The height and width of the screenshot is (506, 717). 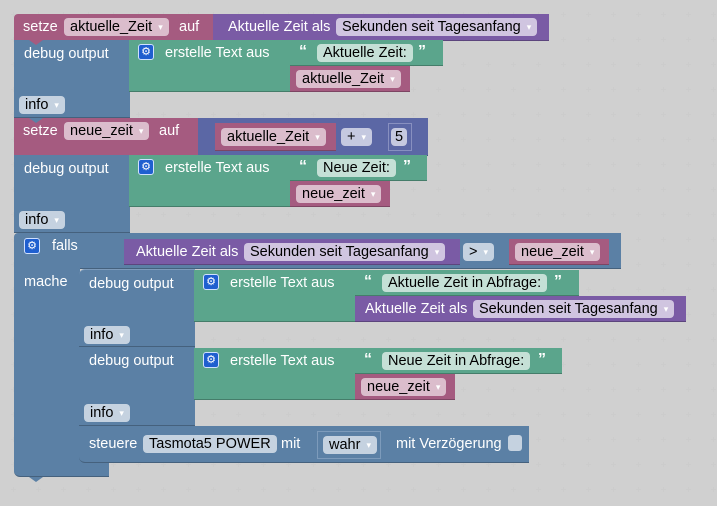 I want to click on delay-checkbox, so click(x=515, y=443).